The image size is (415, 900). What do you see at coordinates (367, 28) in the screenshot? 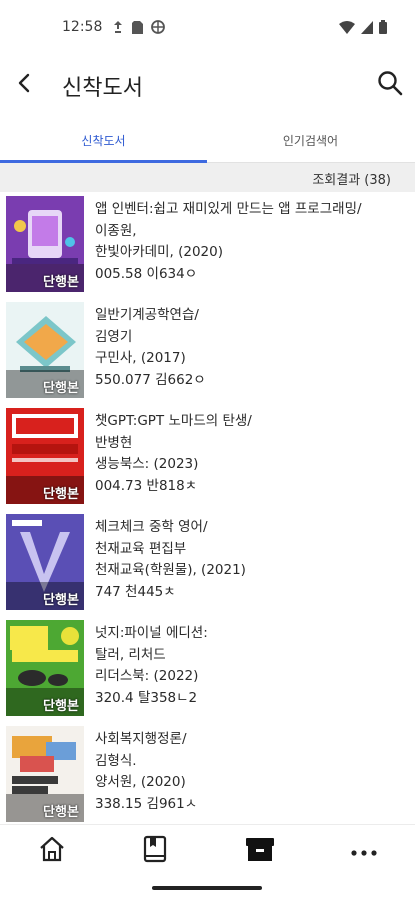
I see `signal-icon` at bounding box center [367, 28].